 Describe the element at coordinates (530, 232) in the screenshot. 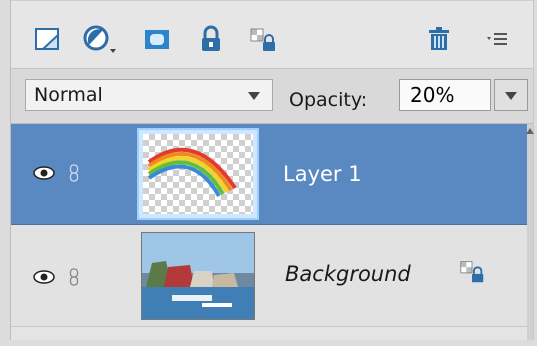

I see `layers-scrollbar` at that location.